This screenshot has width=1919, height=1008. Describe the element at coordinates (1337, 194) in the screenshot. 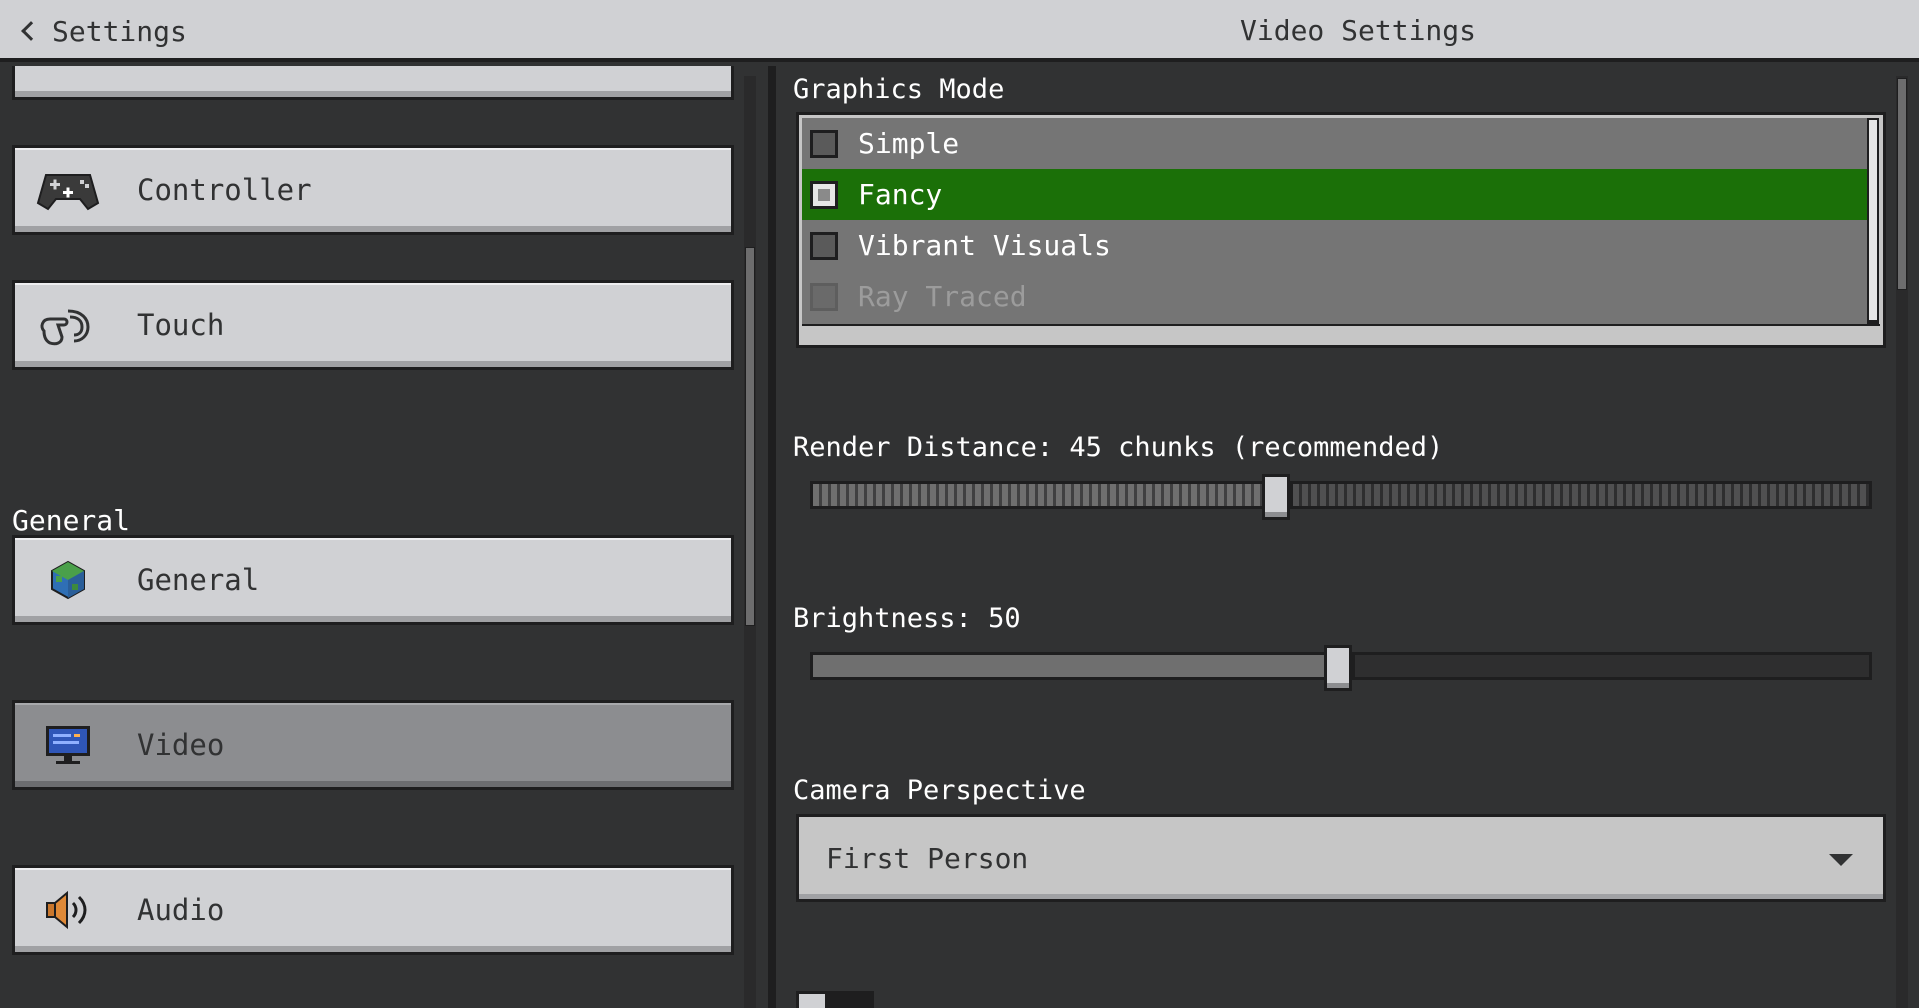

I see `graphics-option-fancy: Fancy` at that location.